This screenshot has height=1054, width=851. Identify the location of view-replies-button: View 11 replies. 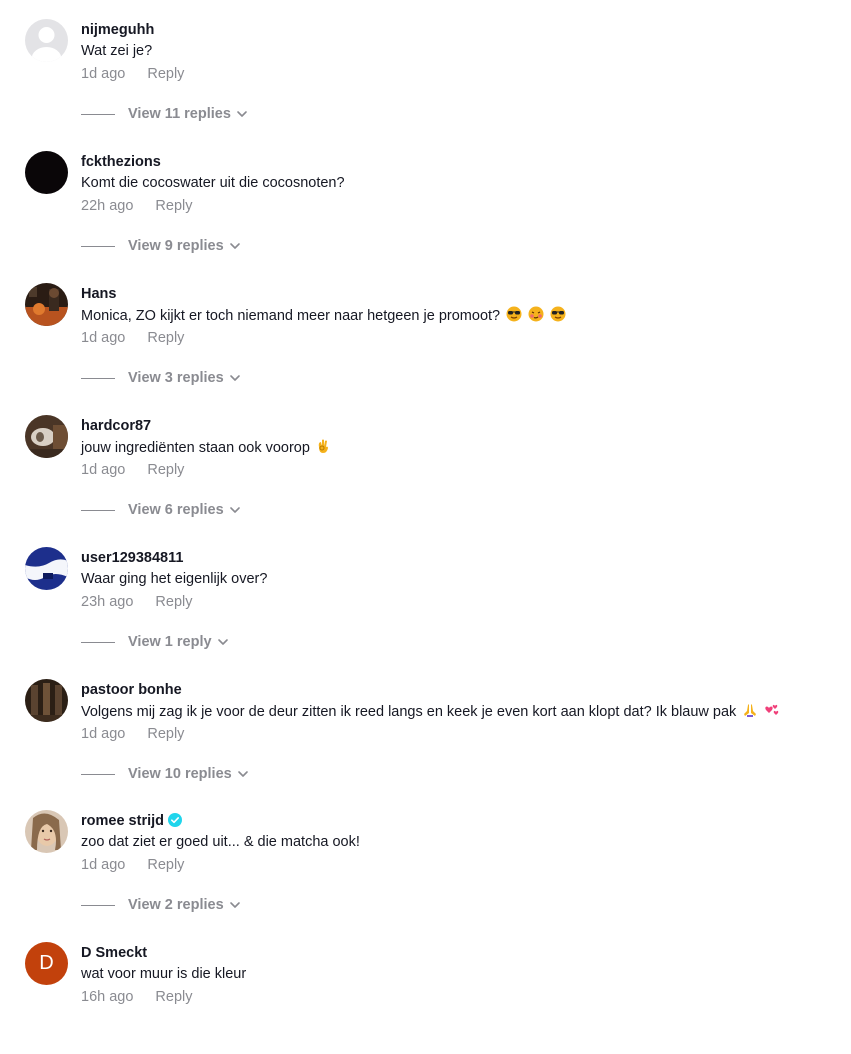
(164, 114).